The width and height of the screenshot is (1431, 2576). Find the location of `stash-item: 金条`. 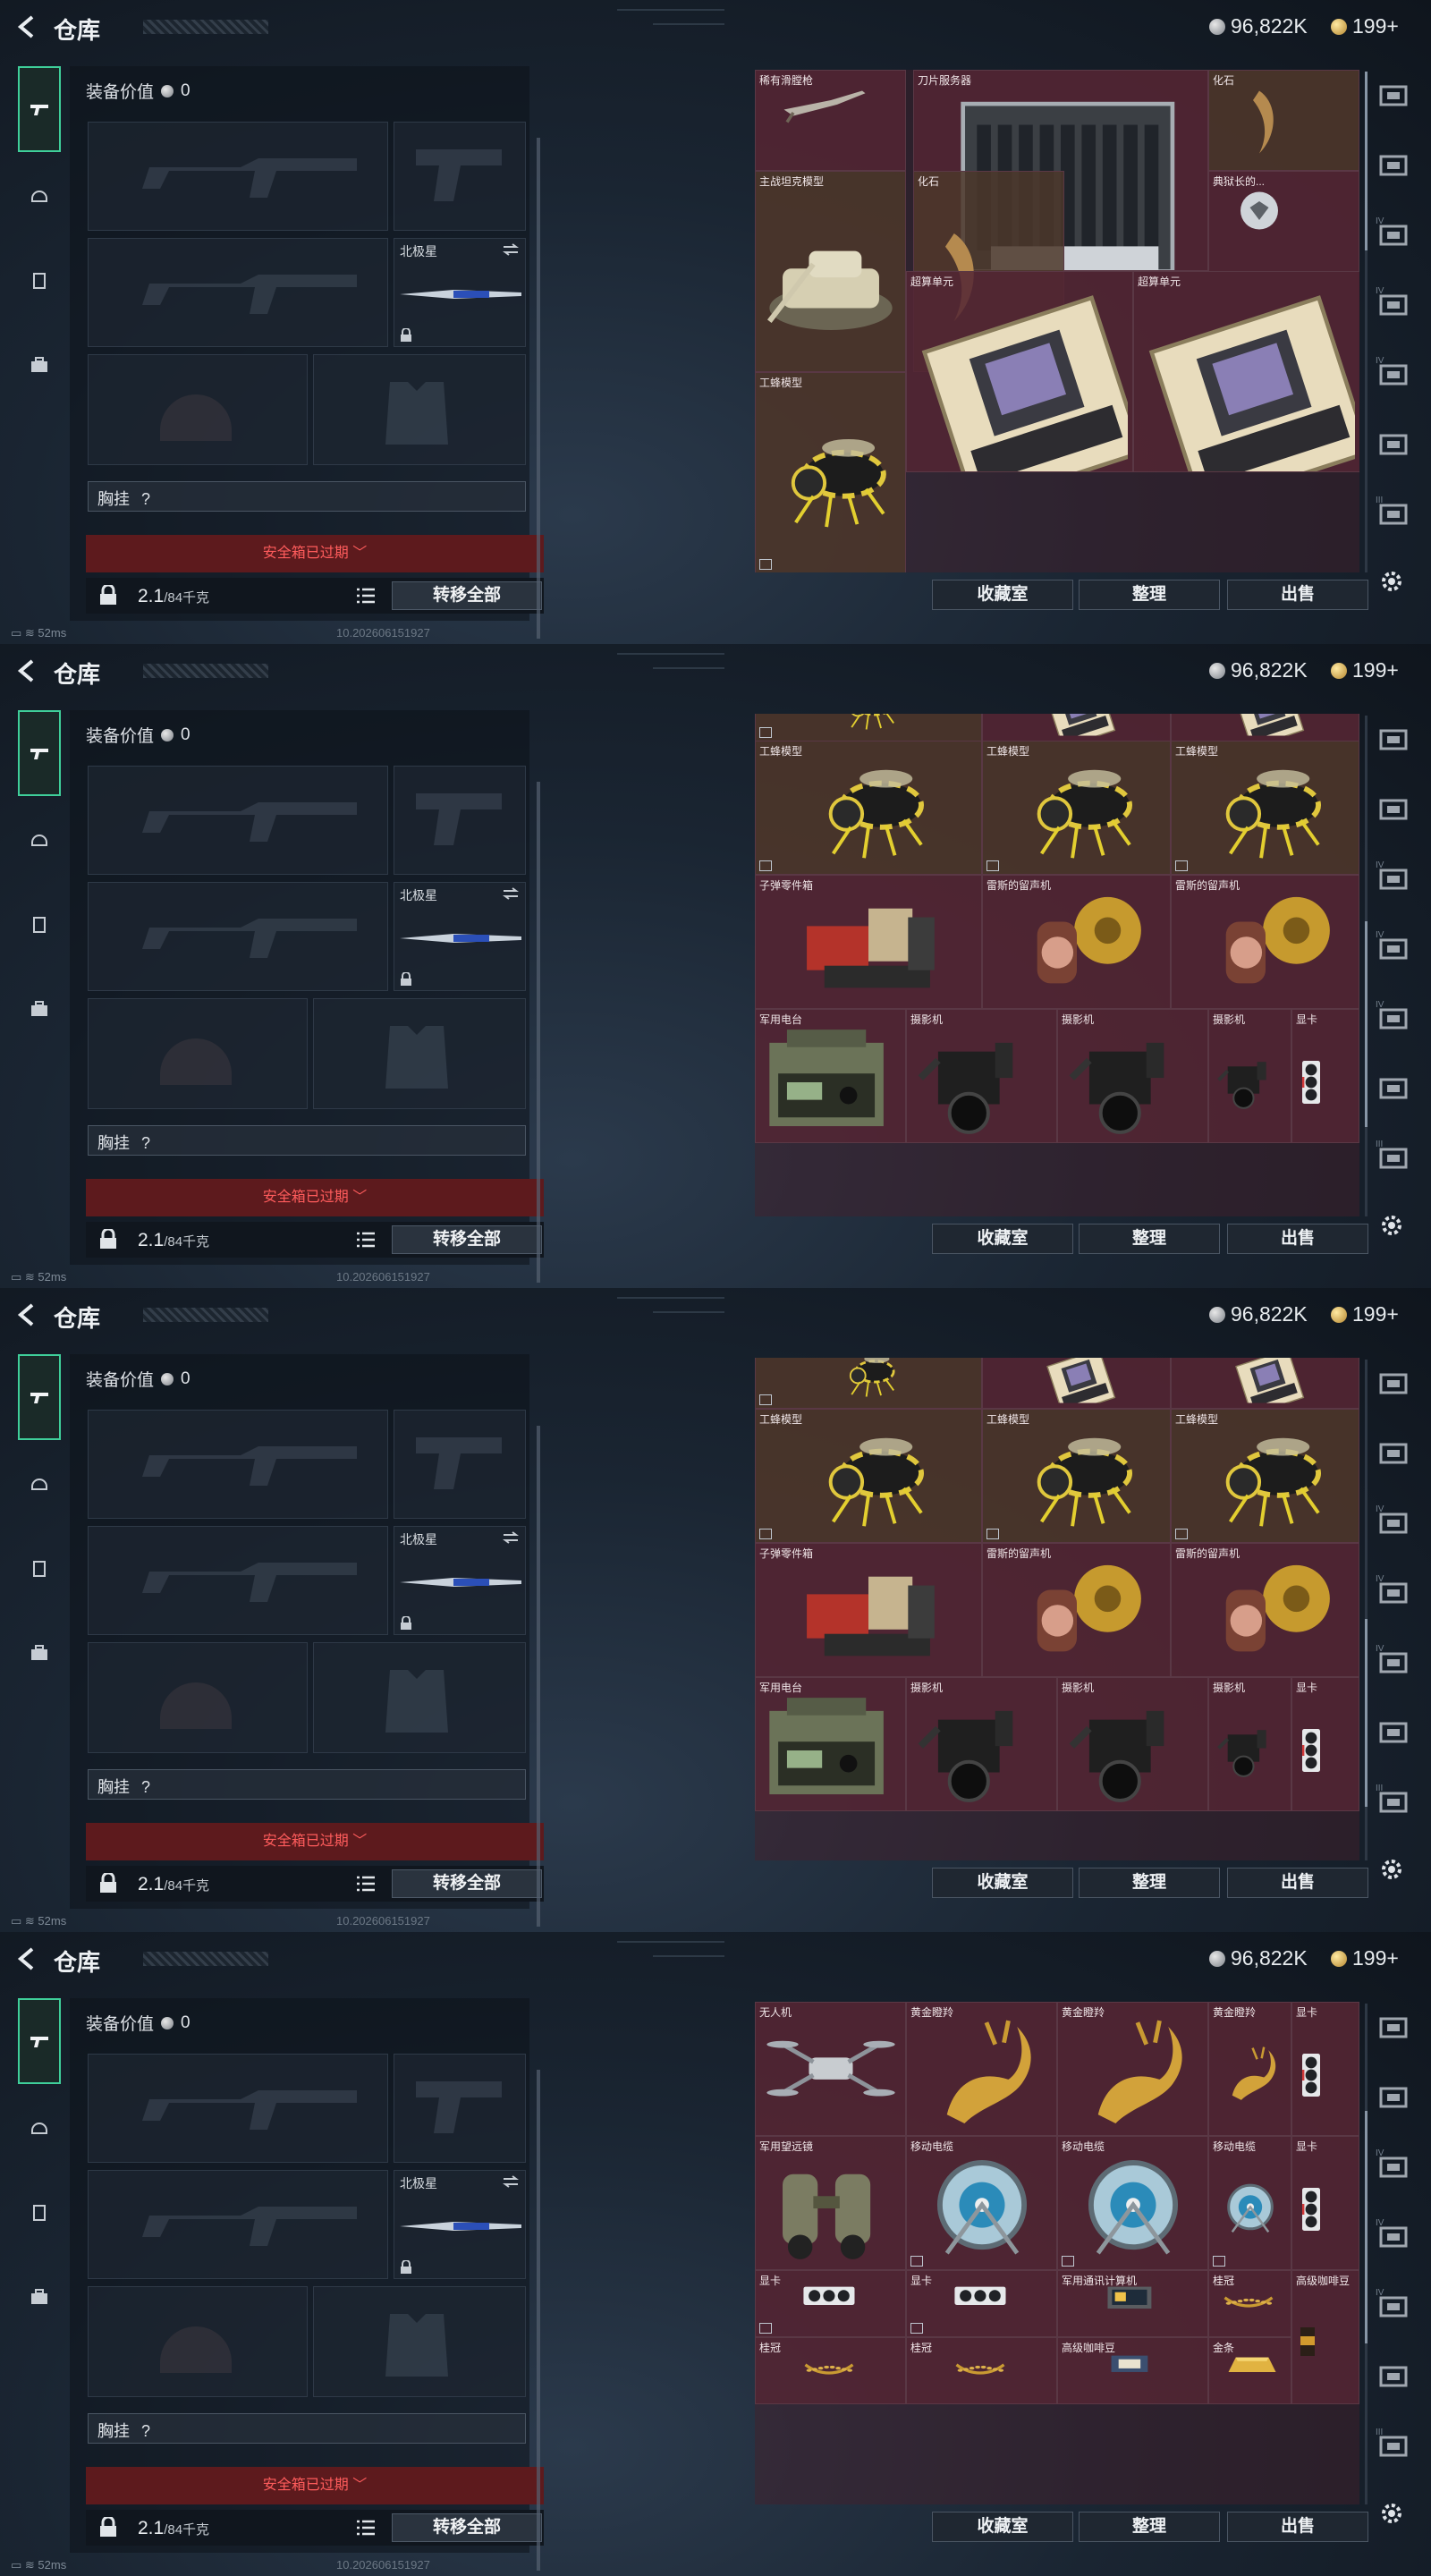

stash-item: 金条 is located at coordinates (1250, 2370).